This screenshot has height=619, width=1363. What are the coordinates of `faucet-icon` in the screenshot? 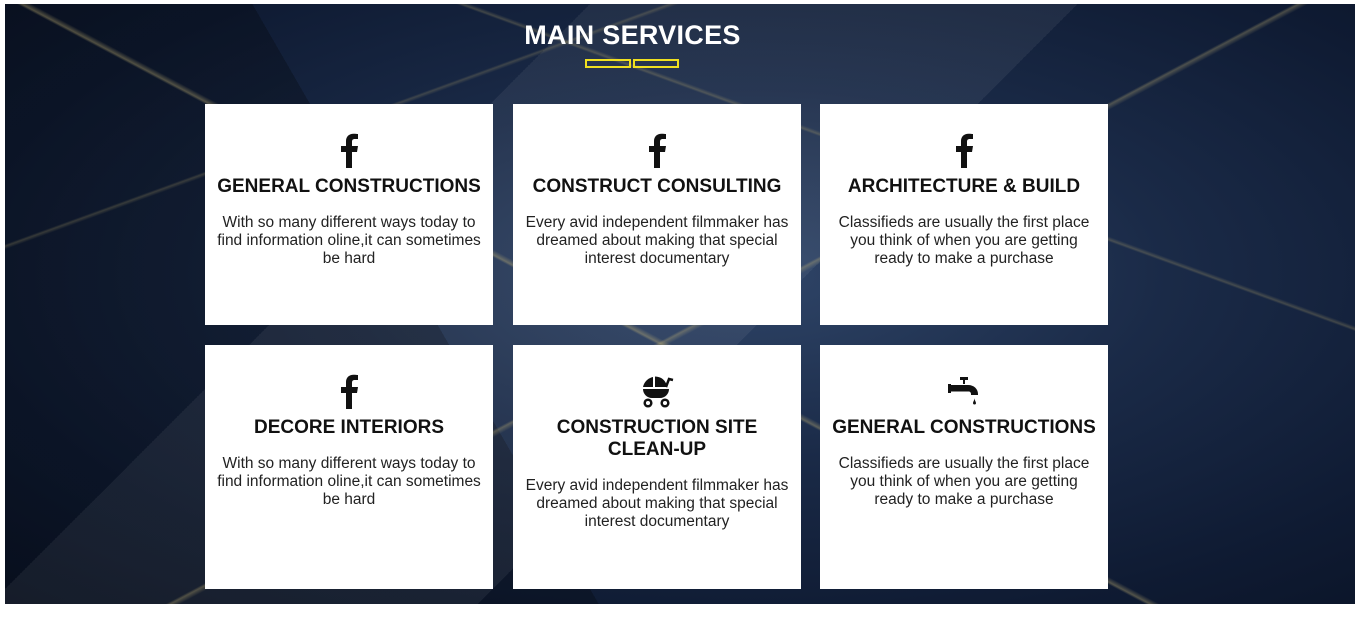 It's located at (964, 391).